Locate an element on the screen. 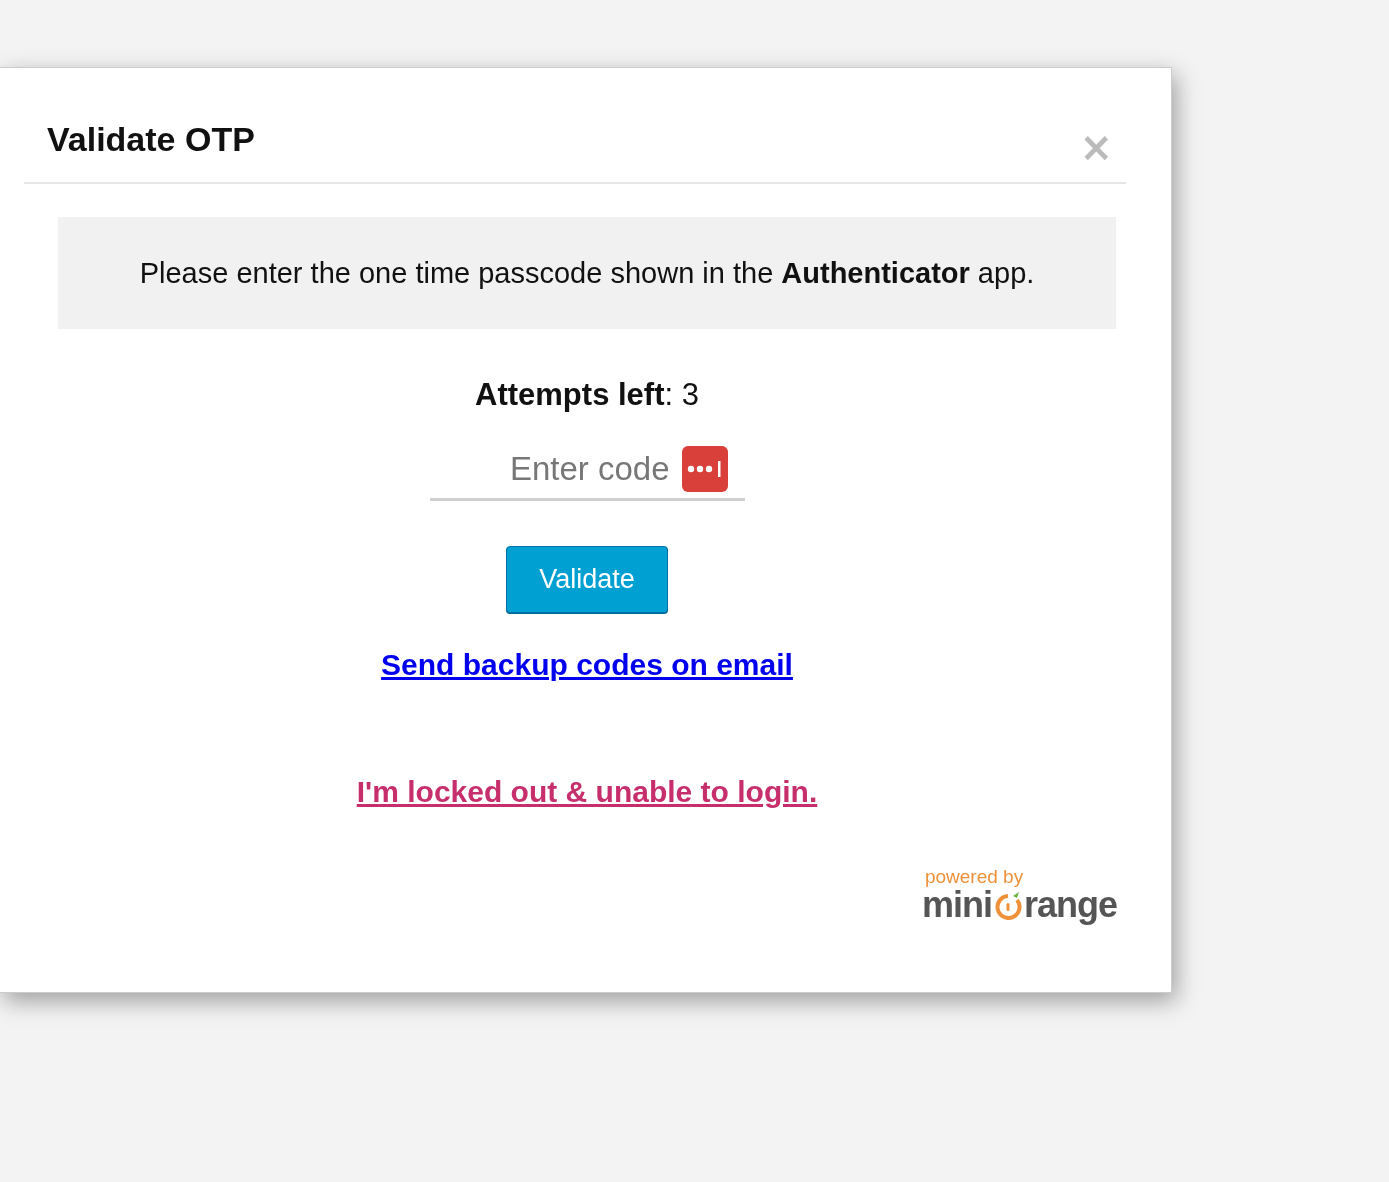 Image resolution: width=1389 pixels, height=1182 pixels. dialog-title: Validate OTP is located at coordinates (151, 139).